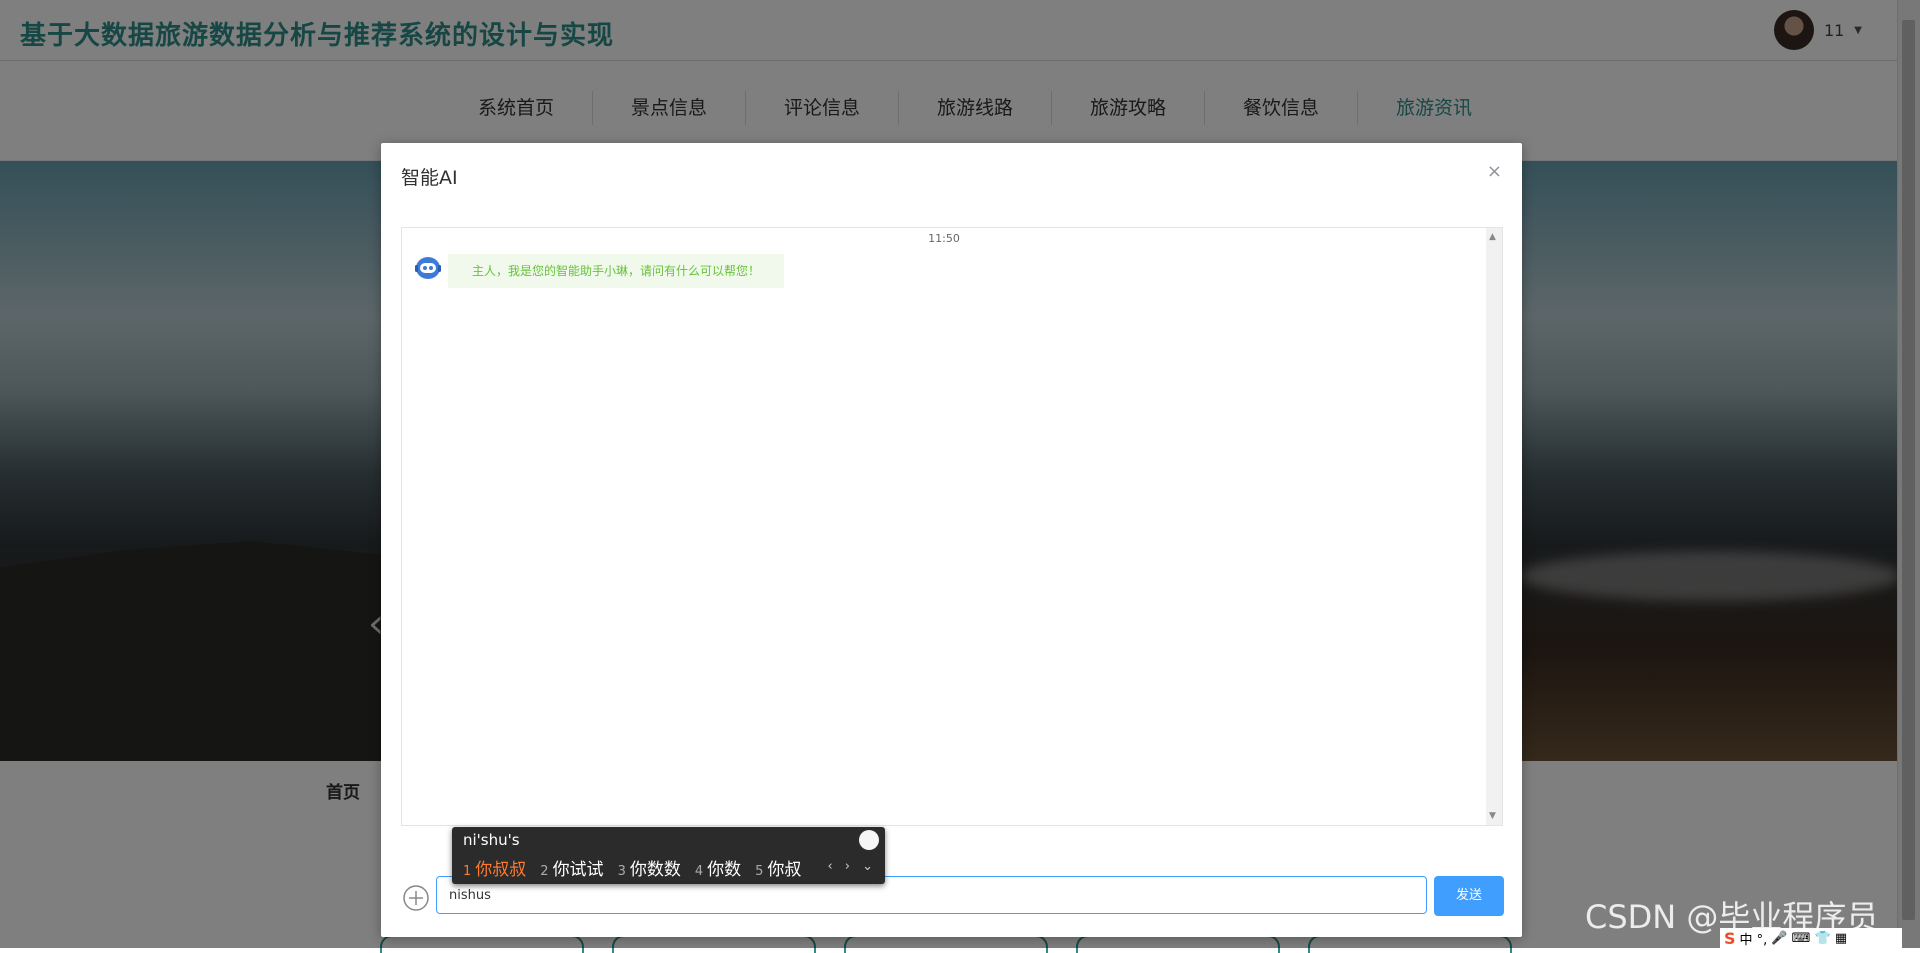  Describe the element at coordinates (1730, 938) in the screenshot. I see `sogou-icon: S` at that location.